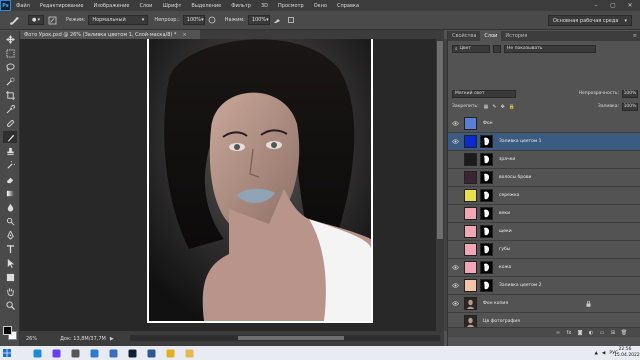  What do you see at coordinates (627, 353) in the screenshot?
I see `clock: 22:56 15.04.2022` at bounding box center [627, 353].